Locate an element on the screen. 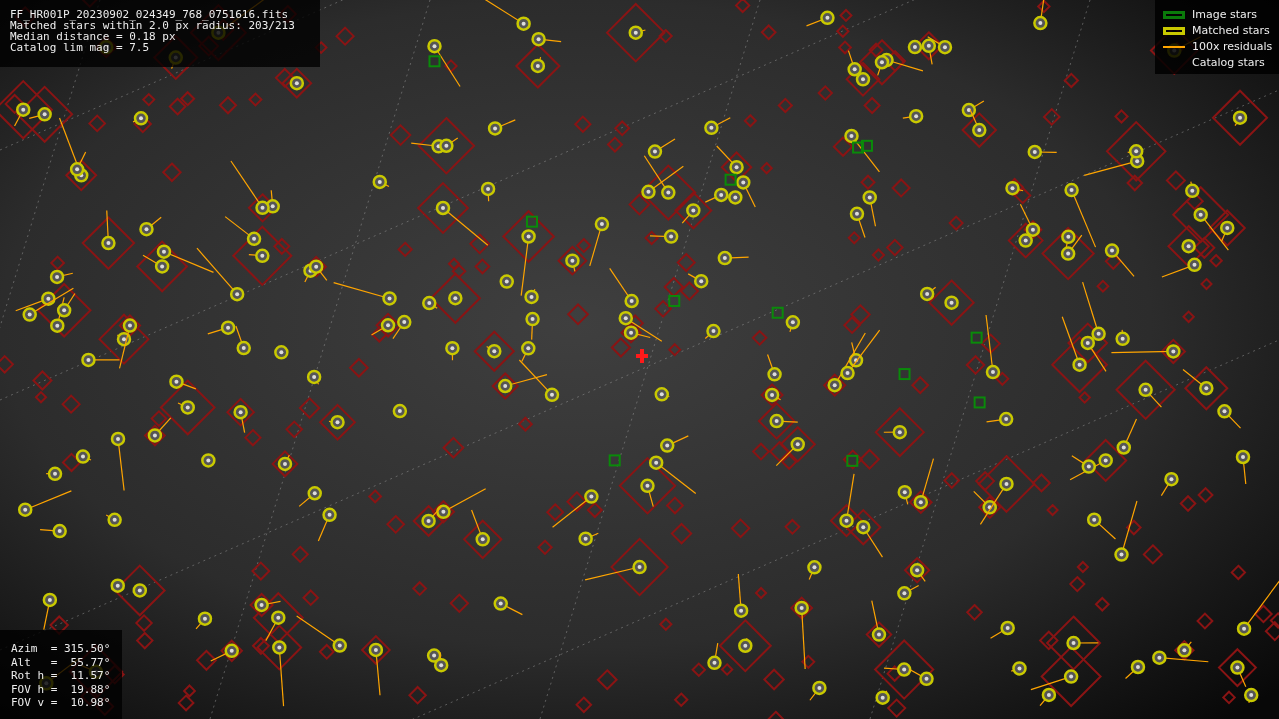  pointing-text: Azim = 315.50° is located at coordinates (61, 649).